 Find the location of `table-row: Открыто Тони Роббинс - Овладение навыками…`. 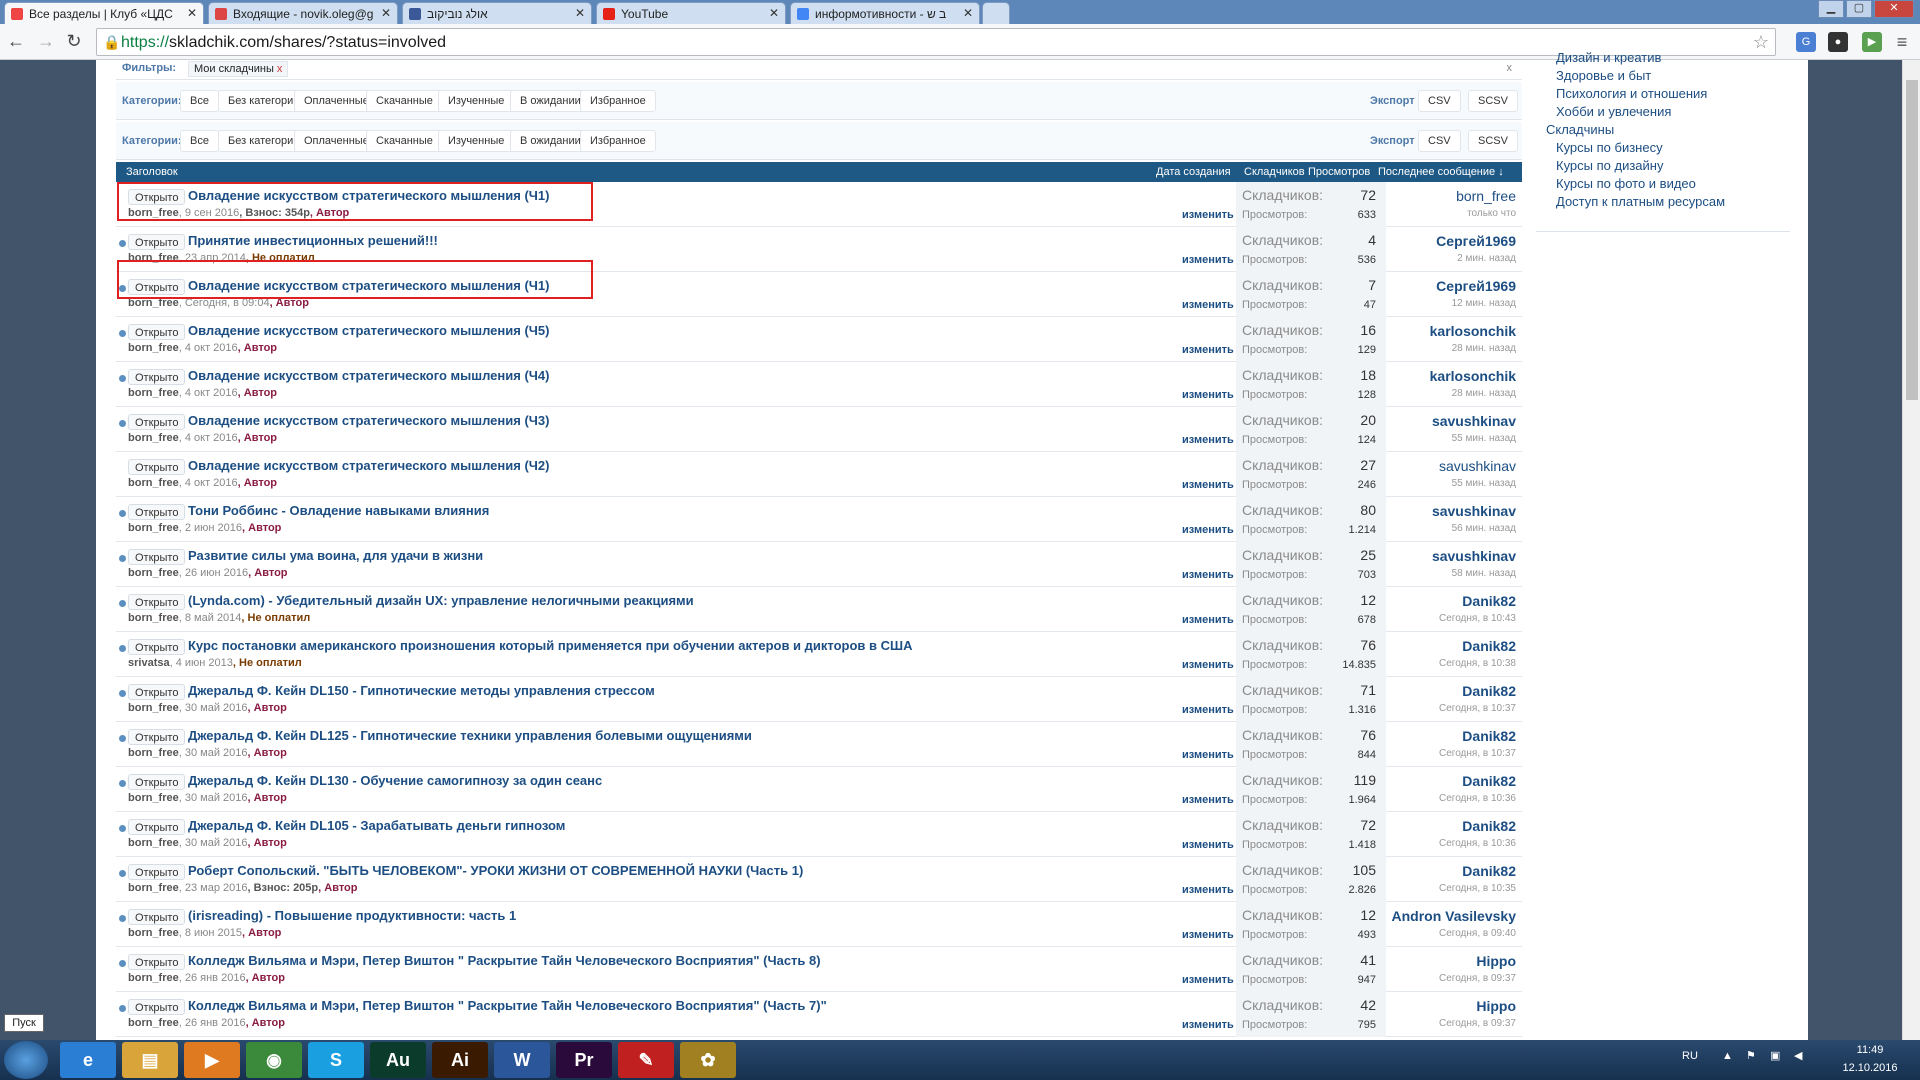

table-row: Открыто Тони Роббинс - Овладение навыками… is located at coordinates (819, 519).